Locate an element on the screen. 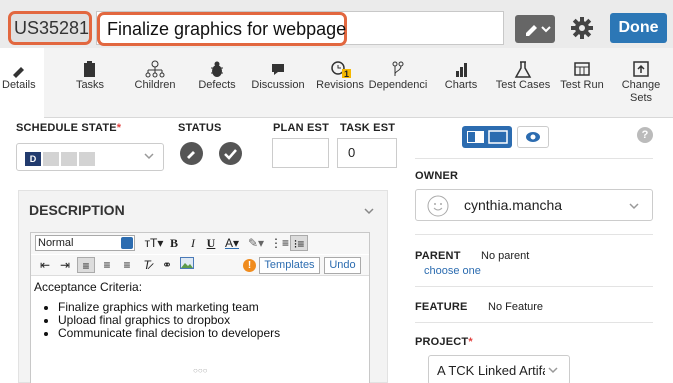 This screenshot has height=383, width=673. tab-label: Change Sets is located at coordinates (641, 91).